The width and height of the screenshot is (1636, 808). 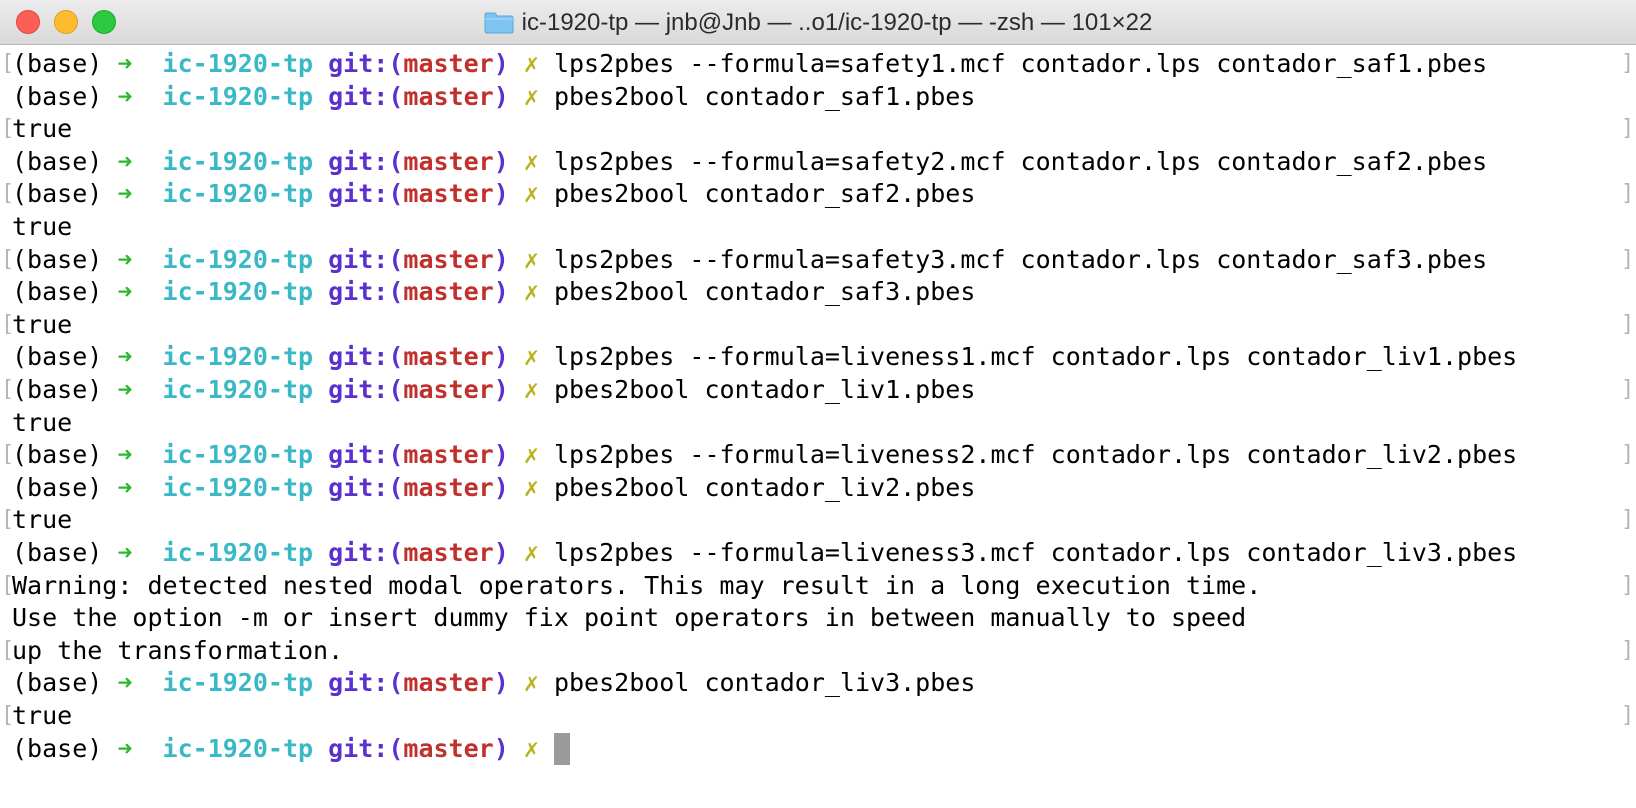 I want to click on command-text: pbes2bool contador_saf1.pbes, so click(x=764, y=96).